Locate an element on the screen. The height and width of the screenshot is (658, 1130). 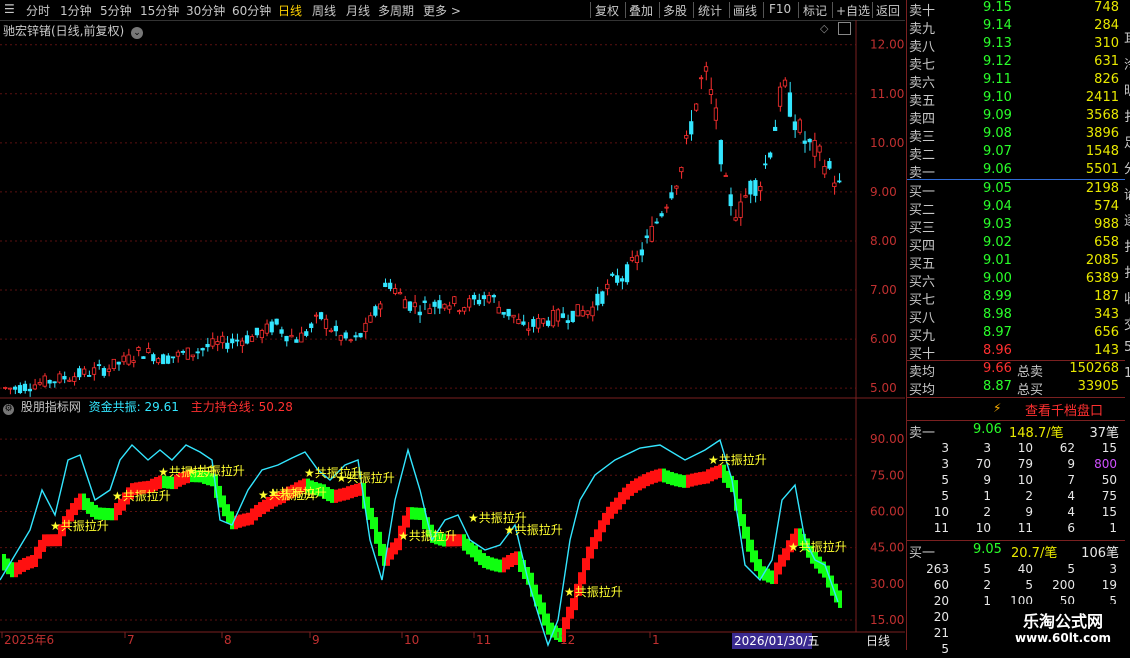
bid-level-row: 买三 9.03 988 is located at coordinates (1016, 226).